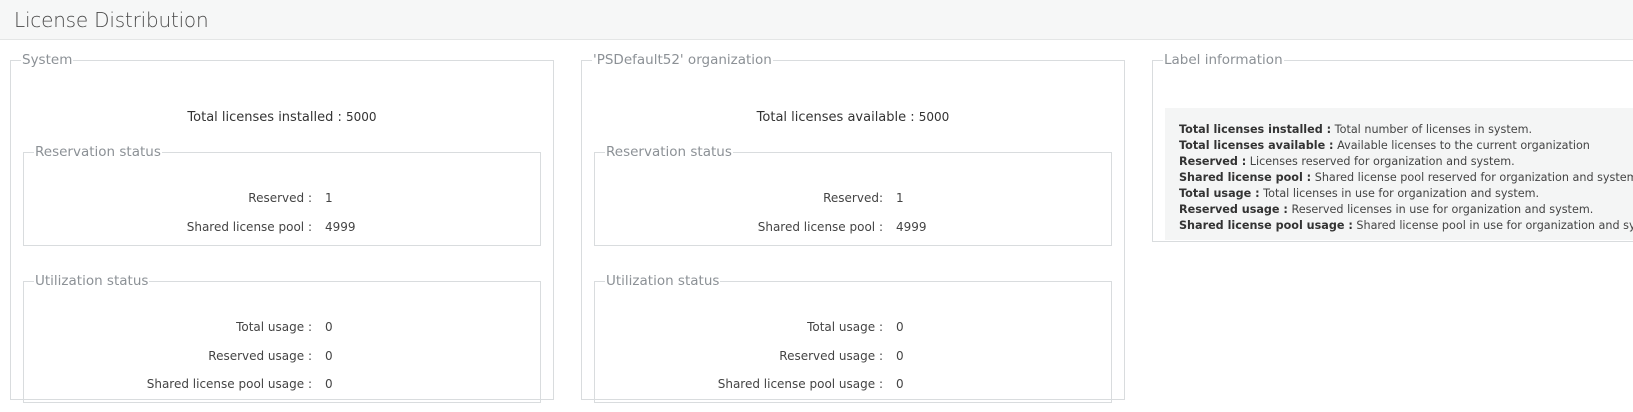 This screenshot has width=1633, height=412. I want to click on info-term: Total licenses installed :, so click(1255, 129).